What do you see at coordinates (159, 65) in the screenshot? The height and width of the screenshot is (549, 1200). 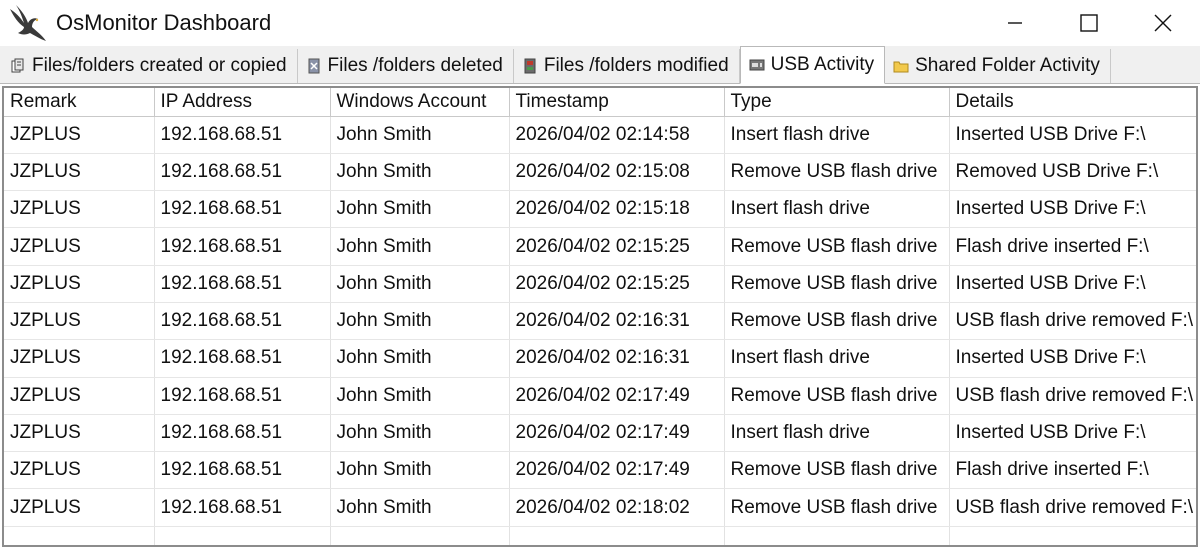 I see `tab-label: Files/folders created or copied` at bounding box center [159, 65].